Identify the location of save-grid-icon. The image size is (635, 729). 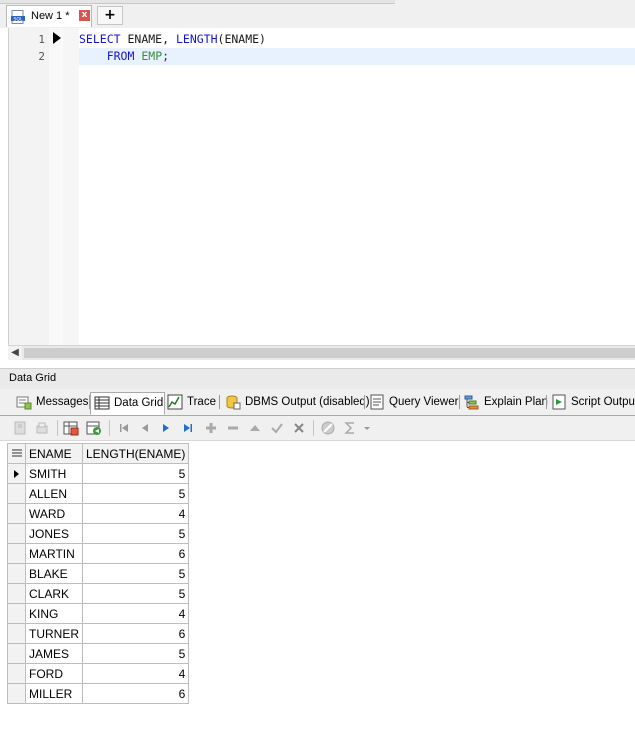
(20, 428).